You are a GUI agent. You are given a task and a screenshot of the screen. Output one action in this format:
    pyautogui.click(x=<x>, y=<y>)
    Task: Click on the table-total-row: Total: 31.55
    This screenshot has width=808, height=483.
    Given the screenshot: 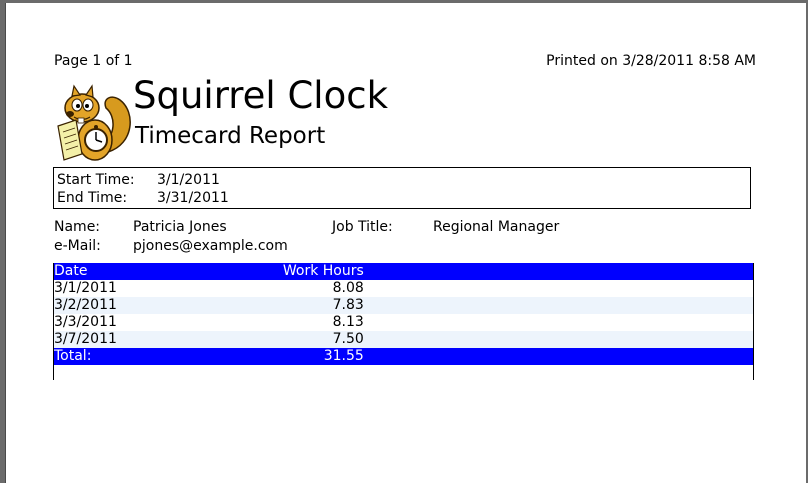 What is the action you would take?
    pyautogui.click(x=403, y=356)
    